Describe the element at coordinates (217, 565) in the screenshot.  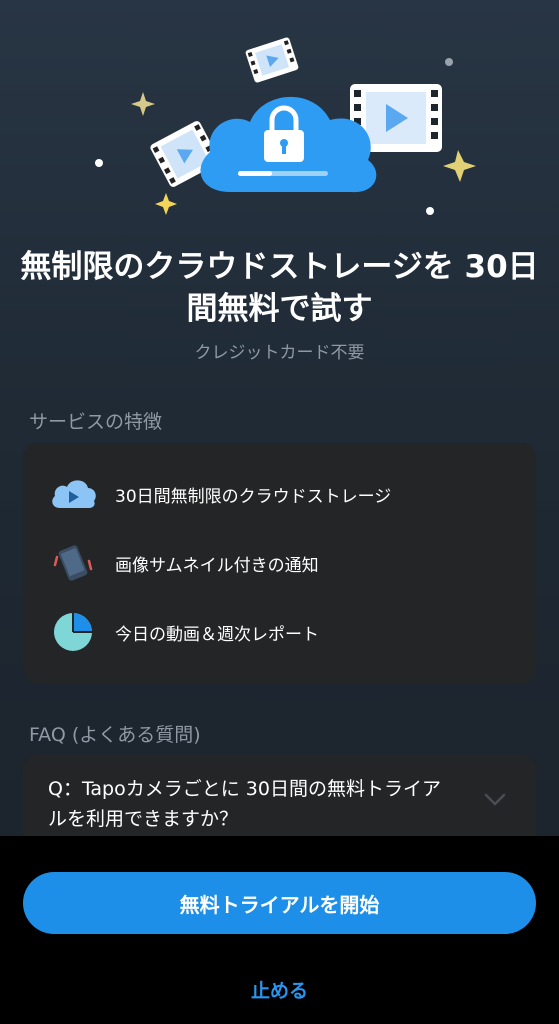
I see `feature-text: 画像サムネイル付きの通知` at that location.